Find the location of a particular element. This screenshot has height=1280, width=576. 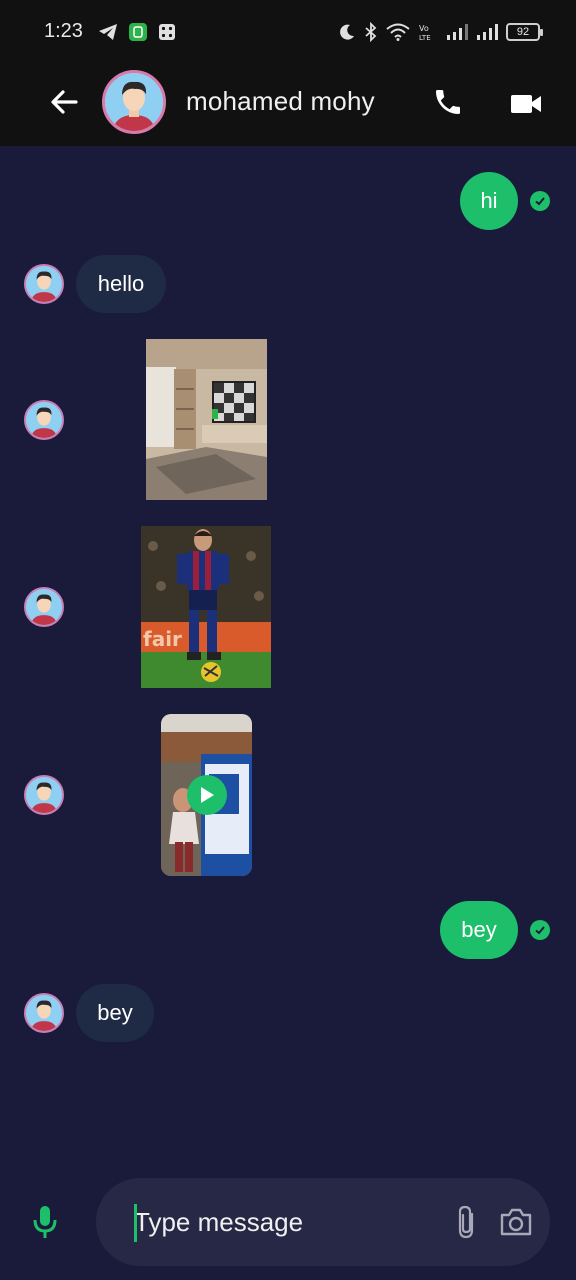

video-message is located at coordinates (206, 795).